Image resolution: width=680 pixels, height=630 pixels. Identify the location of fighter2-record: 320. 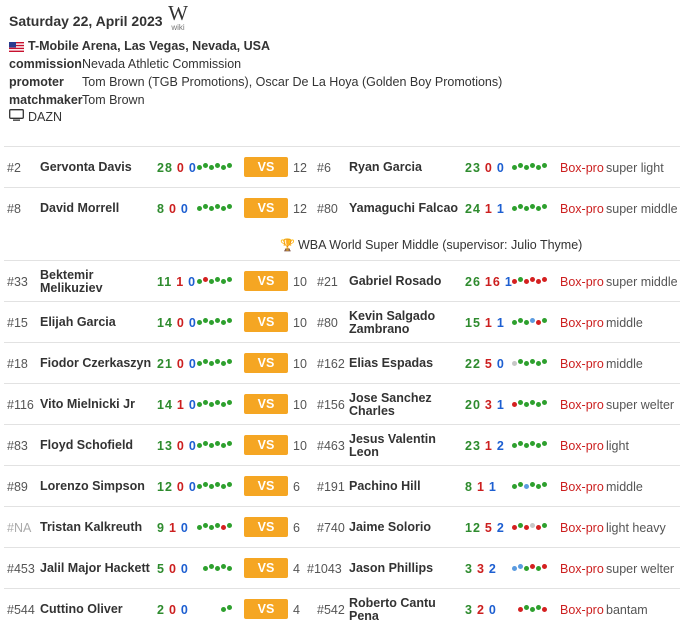
(481, 609).